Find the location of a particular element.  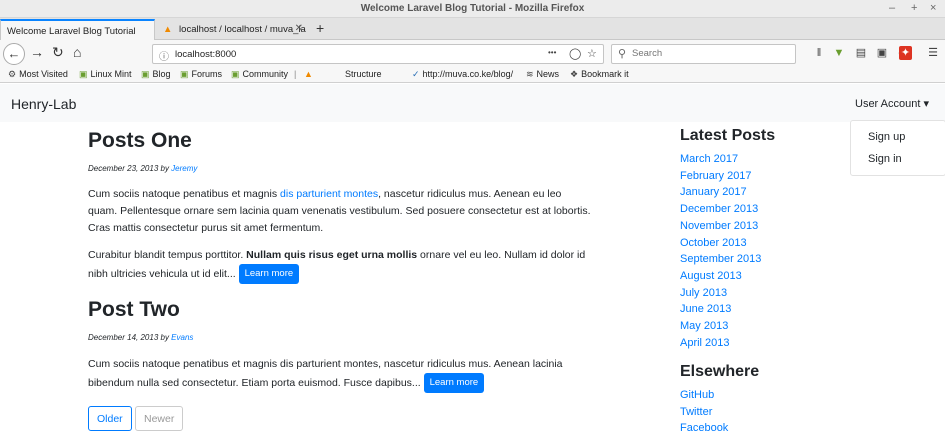

close-window-button: × is located at coordinates (933, 8).